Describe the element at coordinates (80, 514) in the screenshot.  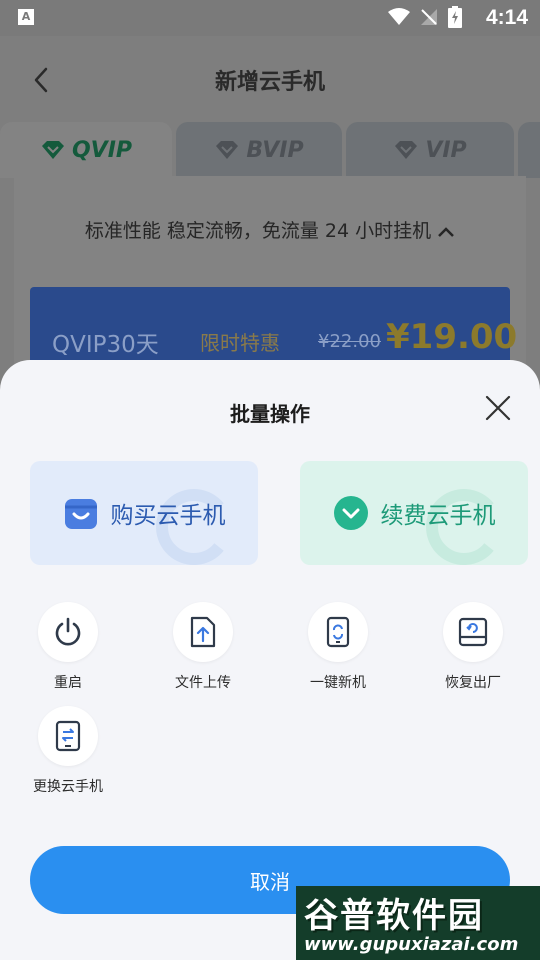
I see `shopping-bag-icon` at that location.